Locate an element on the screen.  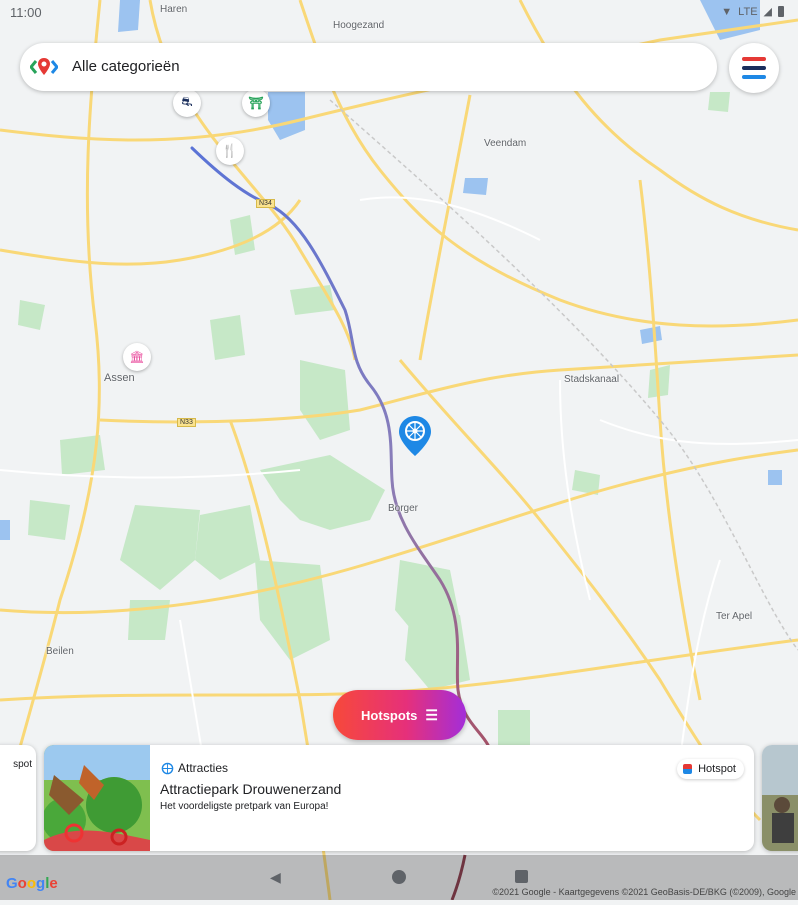
signal-icon: ◢ is located at coordinates (767, 12).